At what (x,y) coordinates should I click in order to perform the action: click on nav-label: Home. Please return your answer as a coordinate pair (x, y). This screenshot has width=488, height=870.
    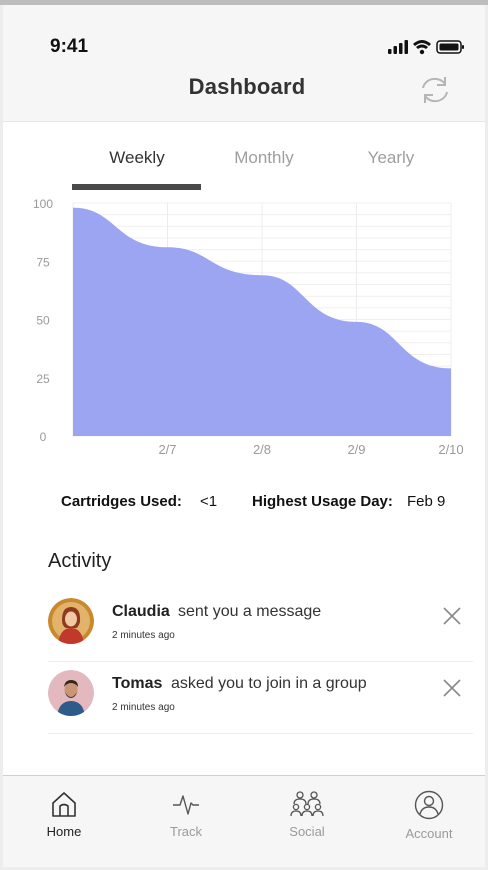
    Looking at the image, I should click on (64, 831).